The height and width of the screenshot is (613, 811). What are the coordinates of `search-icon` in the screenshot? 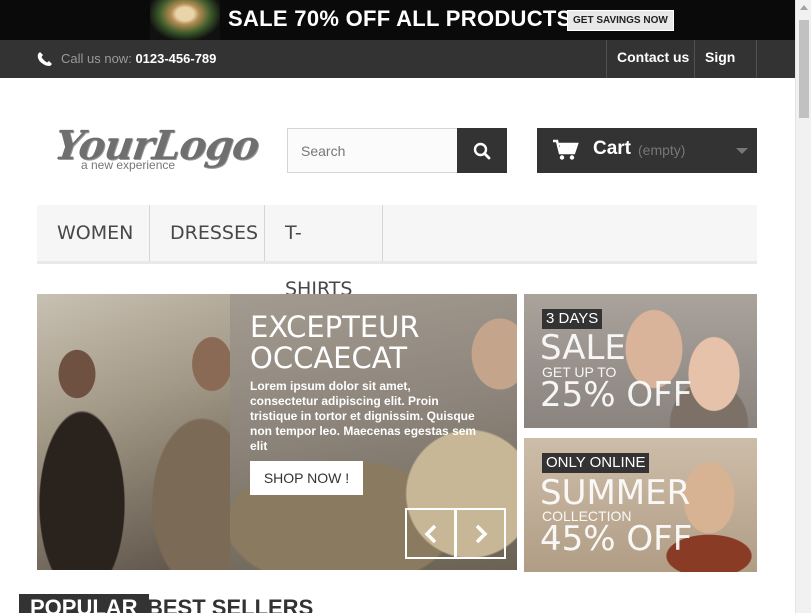 It's located at (482, 151).